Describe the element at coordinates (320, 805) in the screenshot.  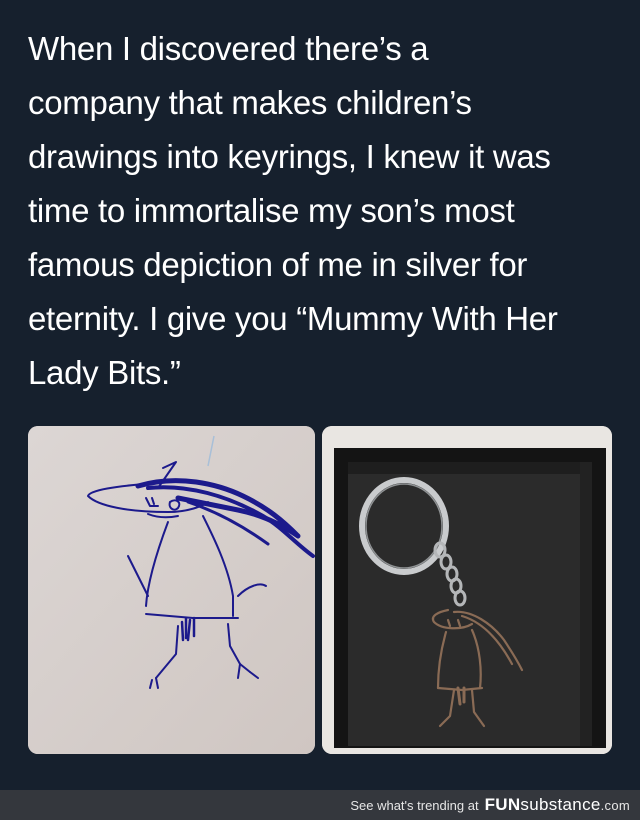
I see `footer-bar: See what's trending at FUNsubstance.com` at that location.